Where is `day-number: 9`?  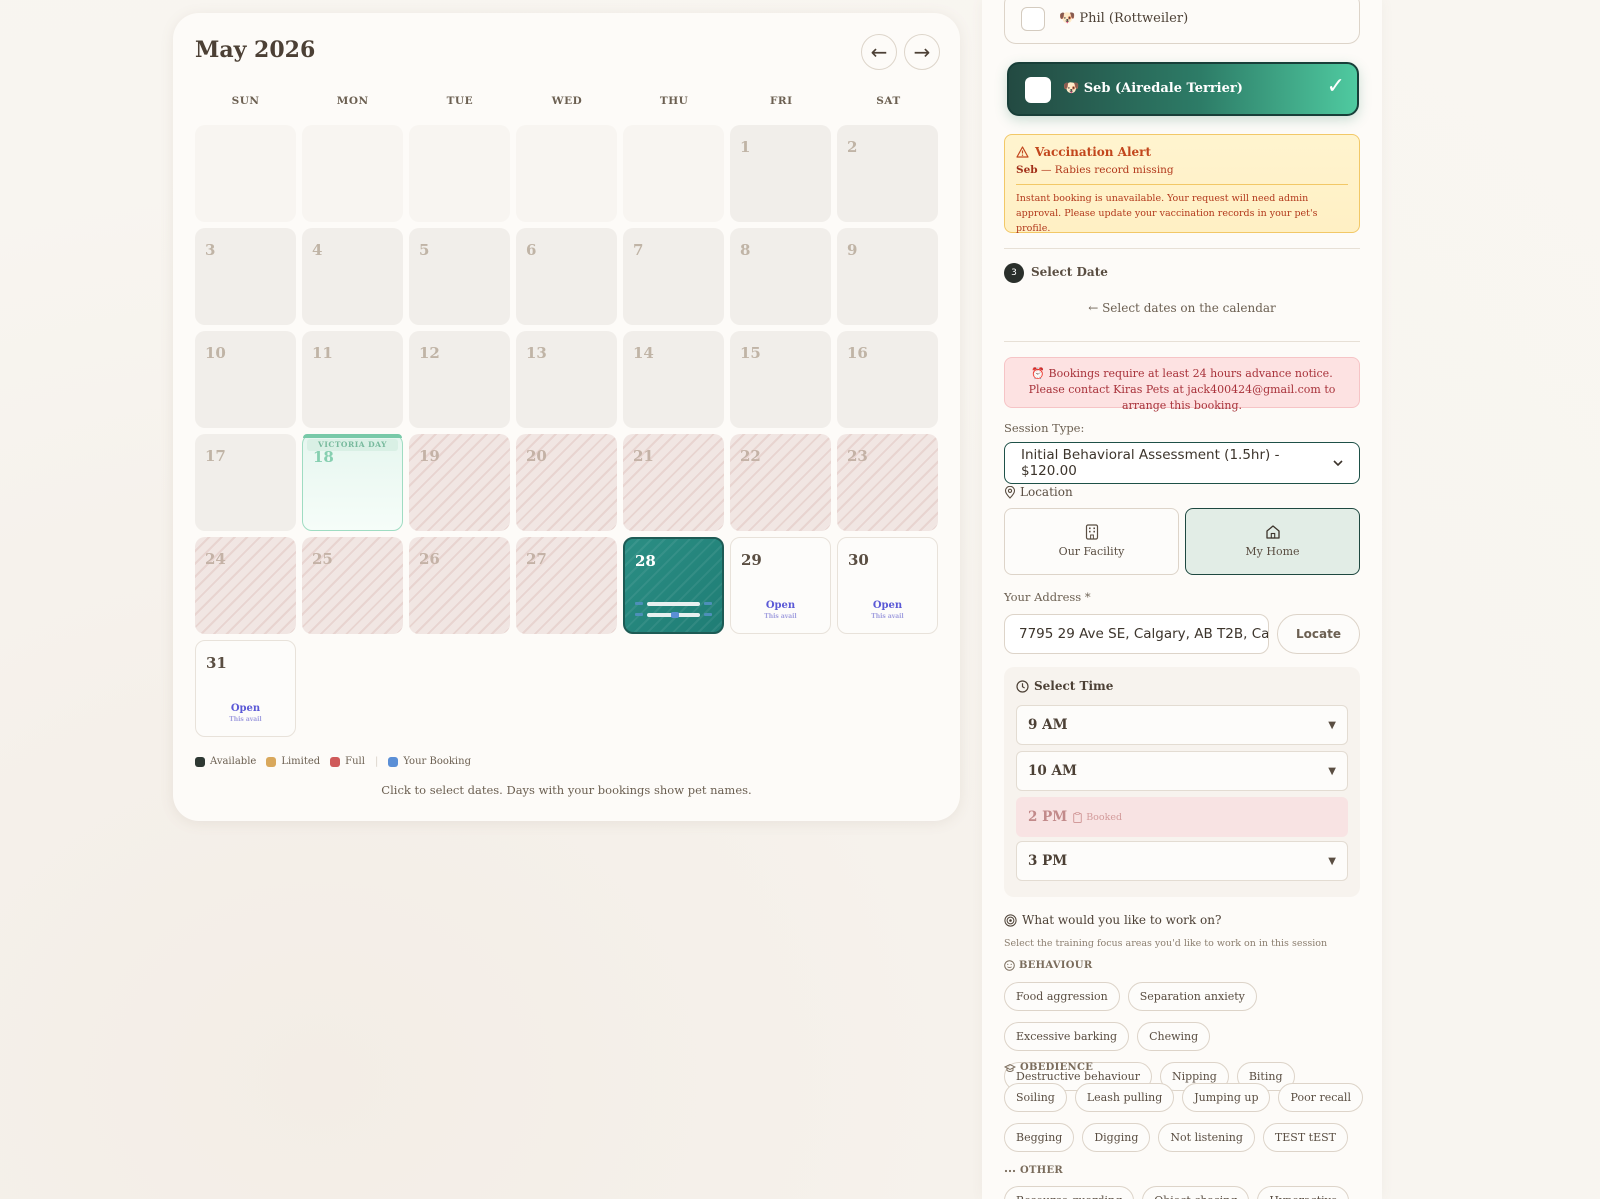 day-number: 9 is located at coordinates (852, 250).